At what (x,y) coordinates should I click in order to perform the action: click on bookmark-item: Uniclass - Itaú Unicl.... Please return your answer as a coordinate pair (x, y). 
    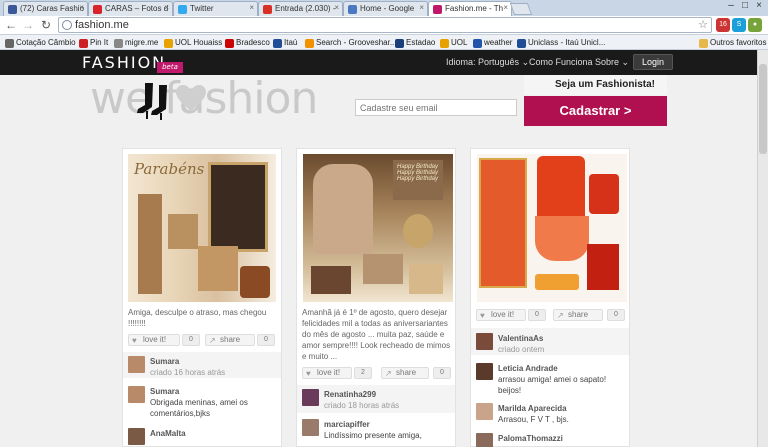
    Looking at the image, I should click on (561, 43).